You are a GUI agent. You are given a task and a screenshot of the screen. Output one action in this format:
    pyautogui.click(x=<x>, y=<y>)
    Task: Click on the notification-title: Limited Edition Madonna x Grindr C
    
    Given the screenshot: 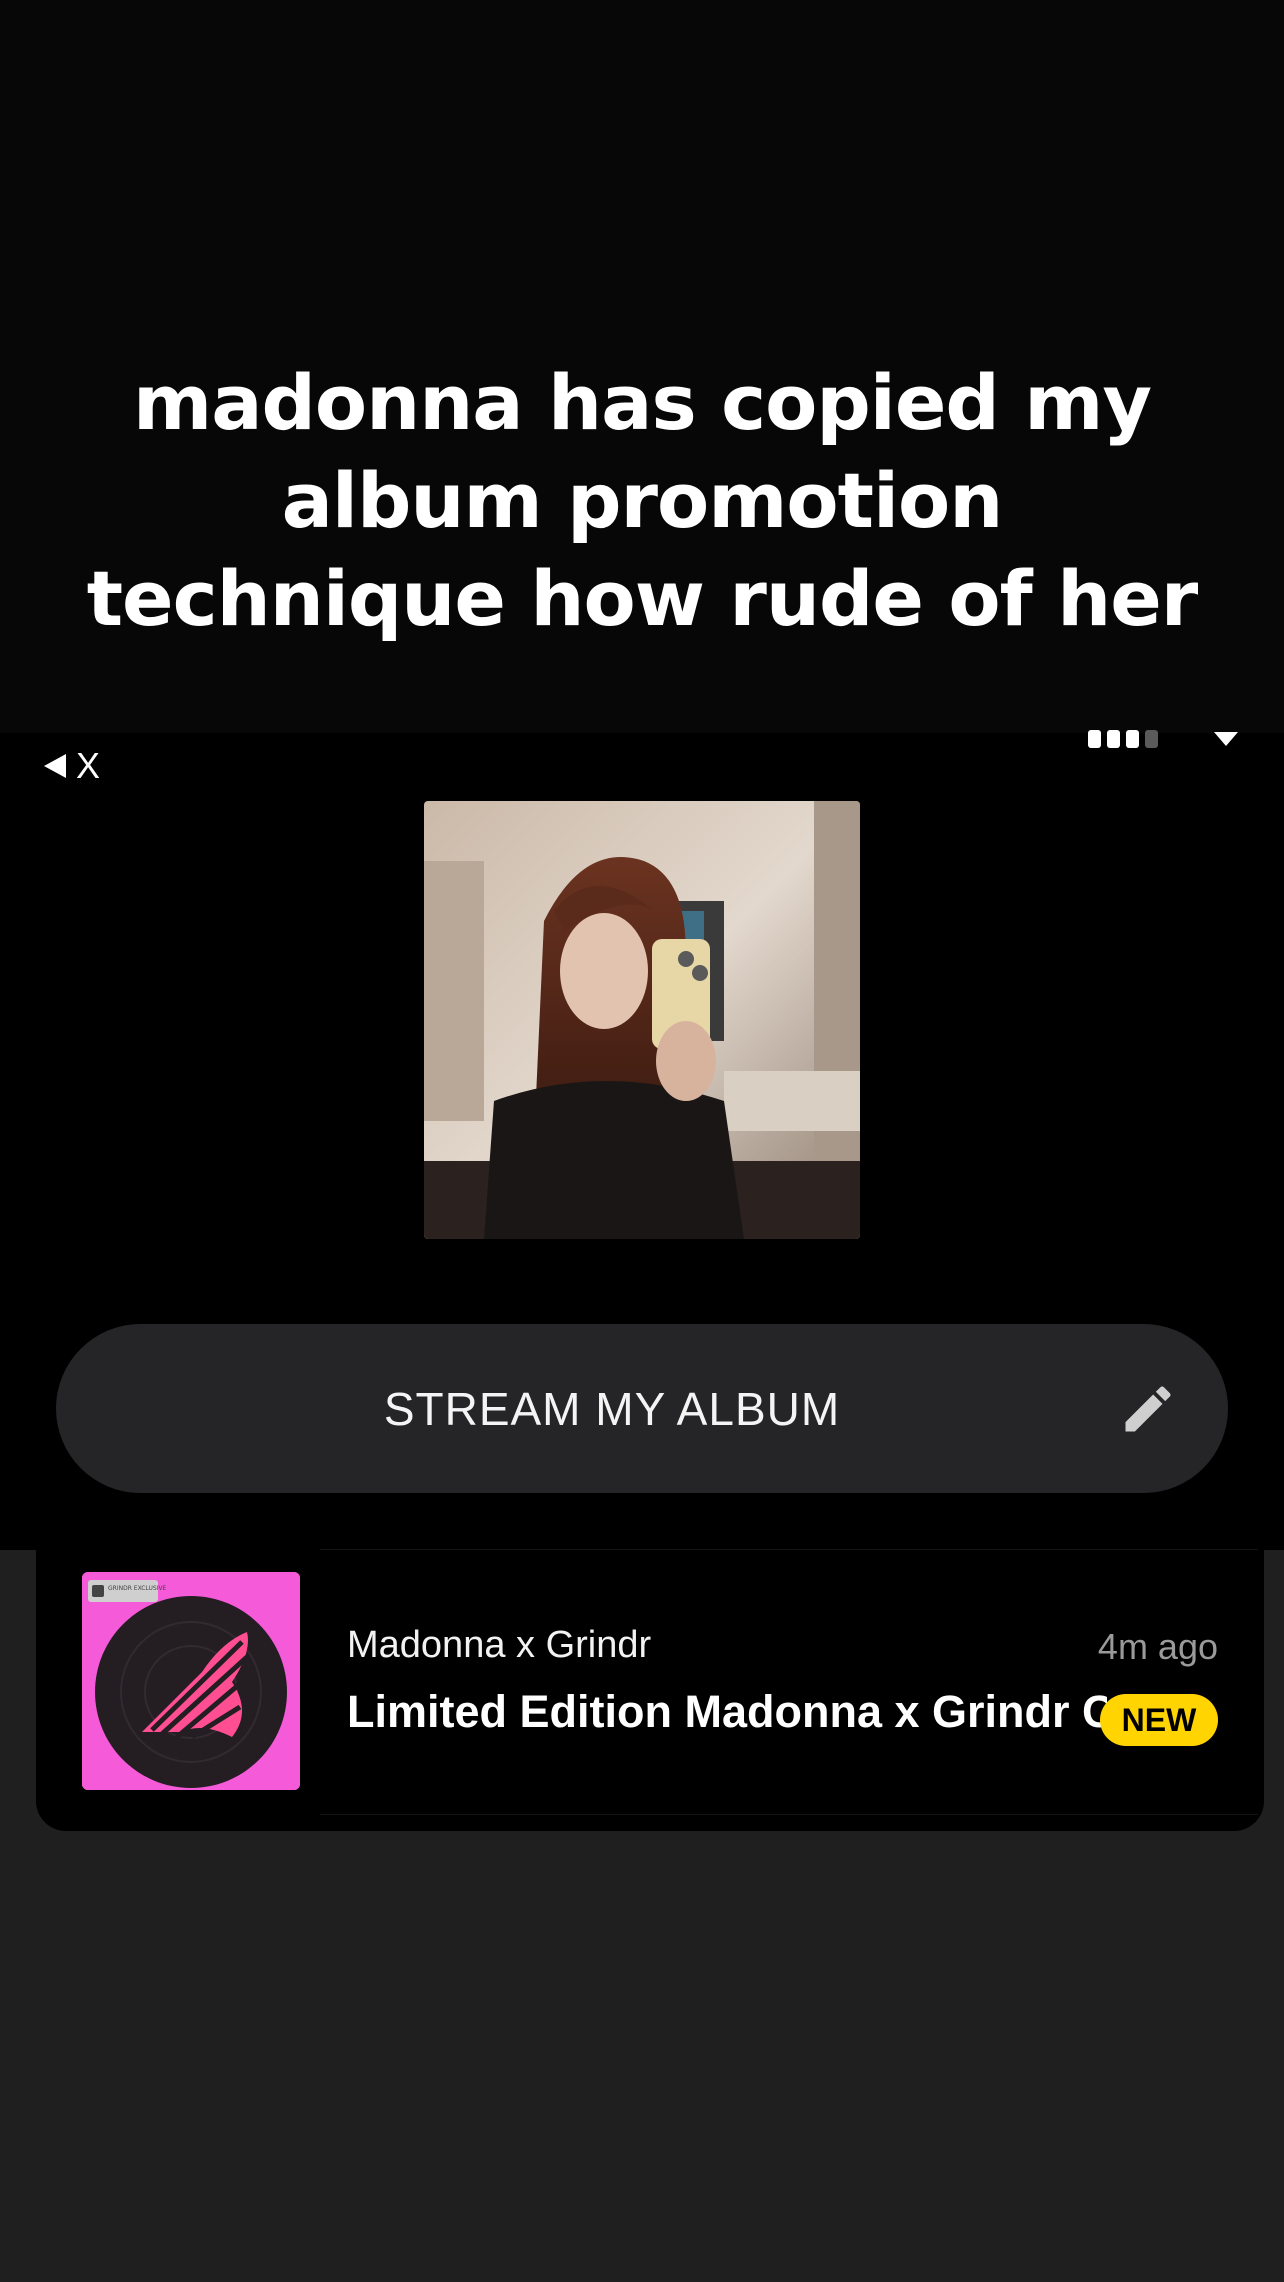 What is the action you would take?
    pyautogui.click(x=727, y=1711)
    